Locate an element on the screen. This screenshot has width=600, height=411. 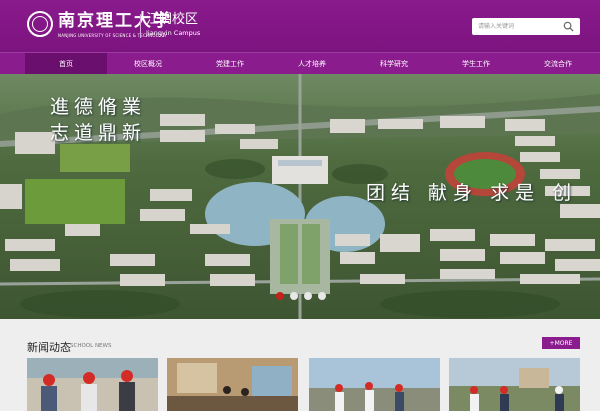
nav-item-party-building: 党建工作 is located at coordinates (230, 63).